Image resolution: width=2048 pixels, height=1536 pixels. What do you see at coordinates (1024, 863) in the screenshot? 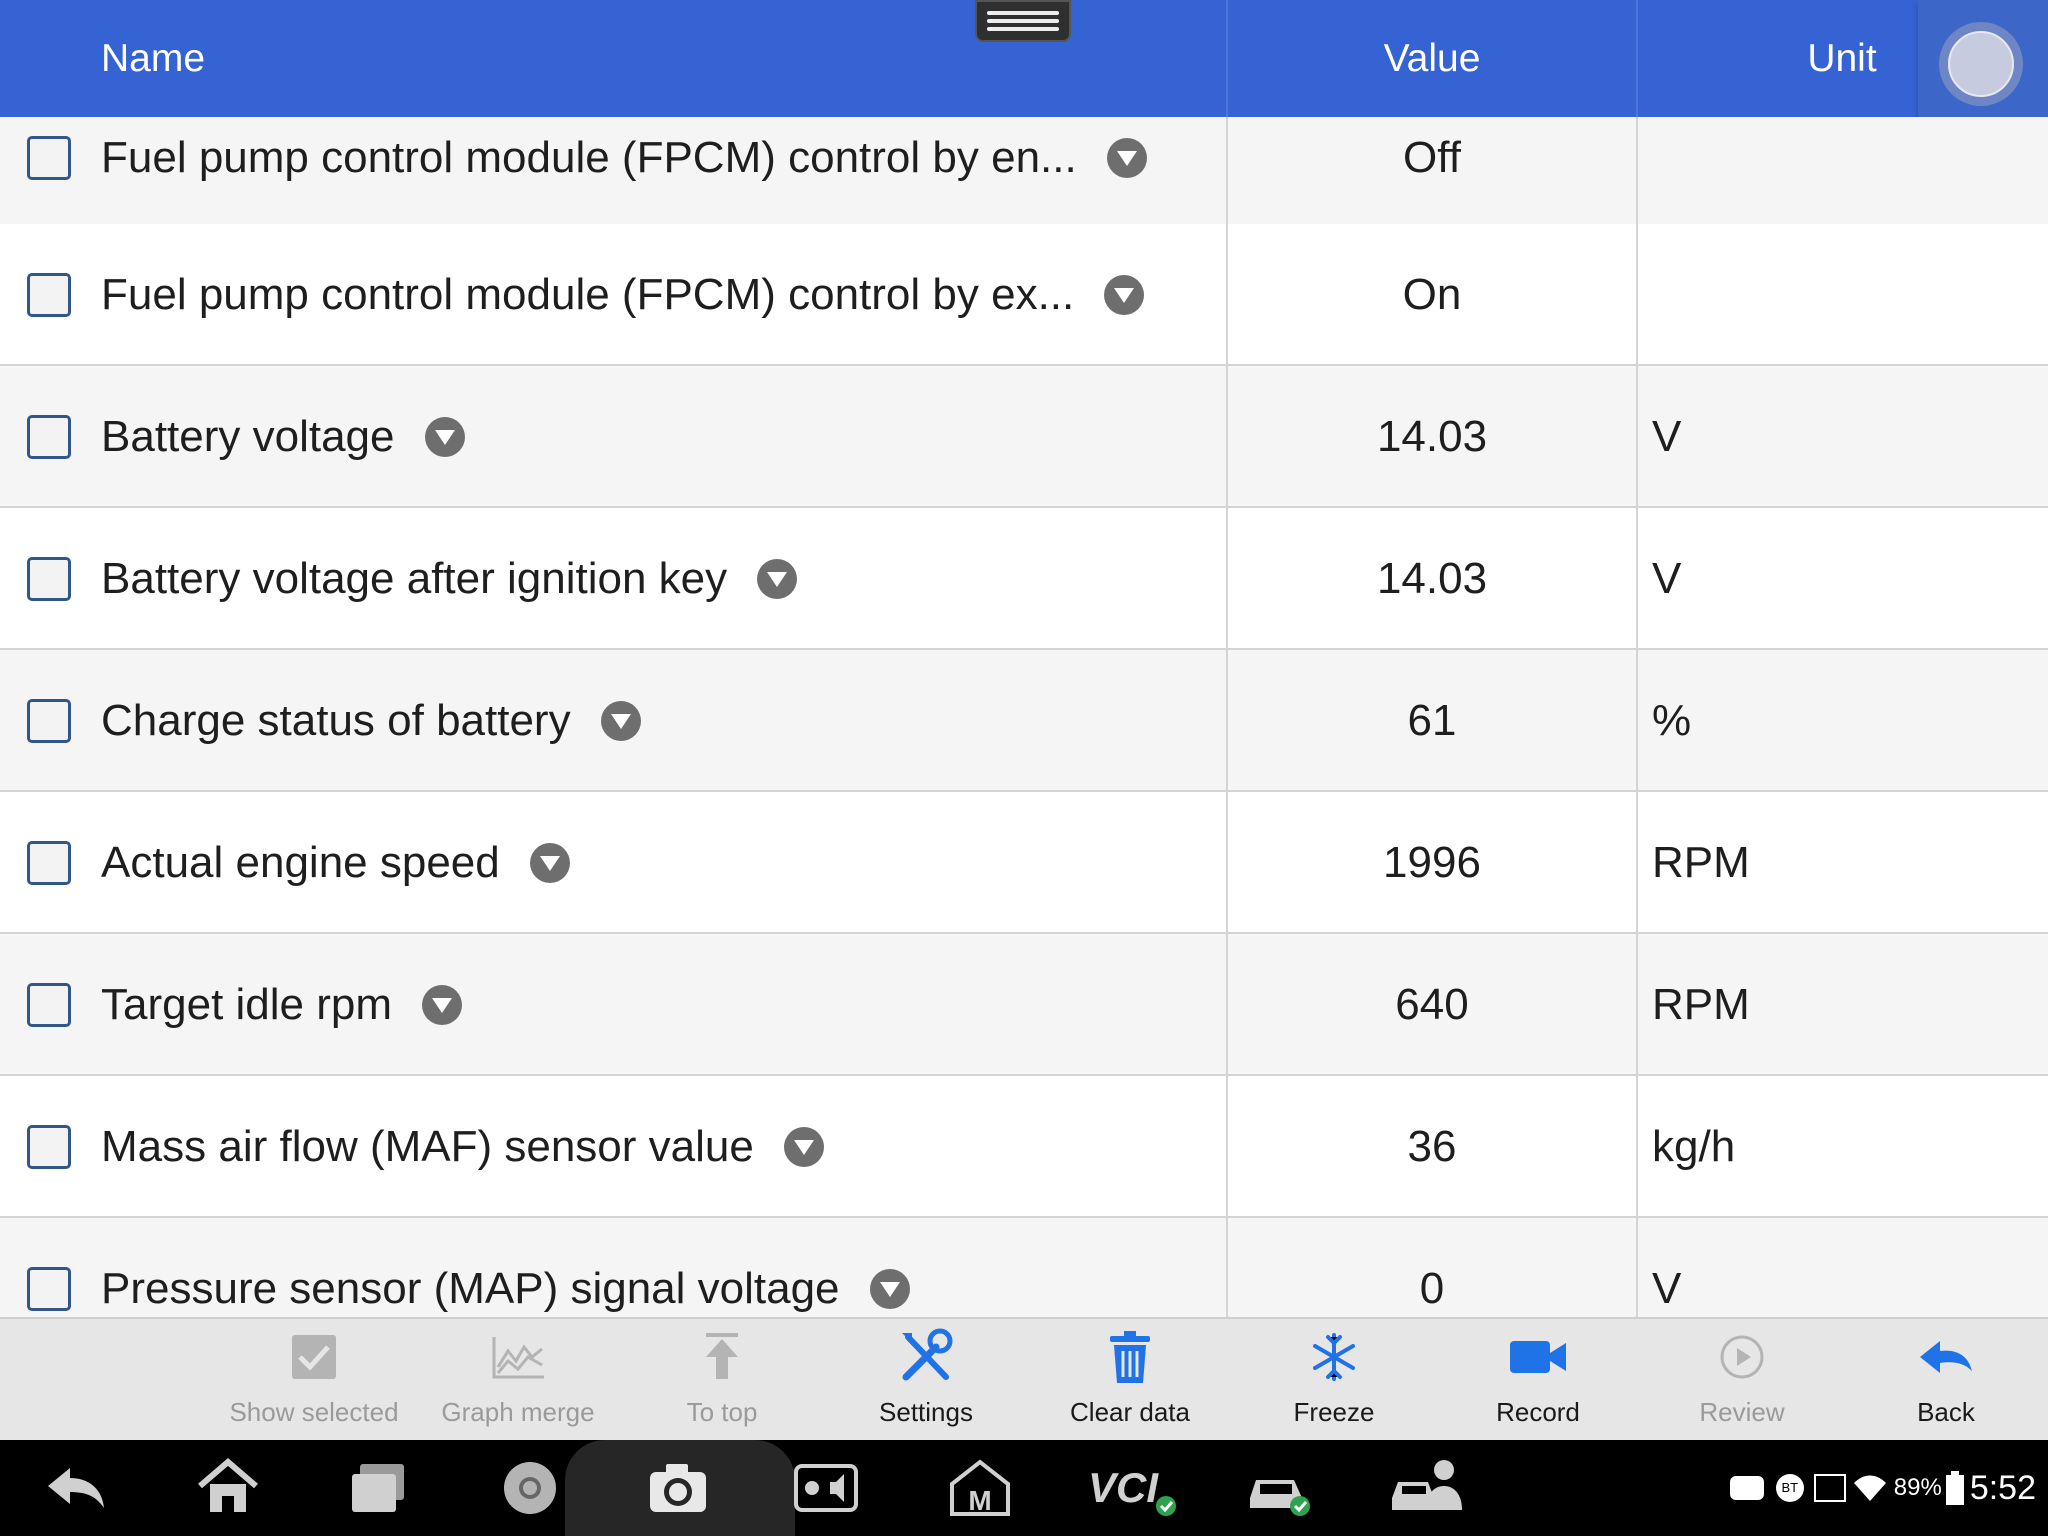
I see `table-row: Actual engine speed 1996 RPM` at bounding box center [1024, 863].